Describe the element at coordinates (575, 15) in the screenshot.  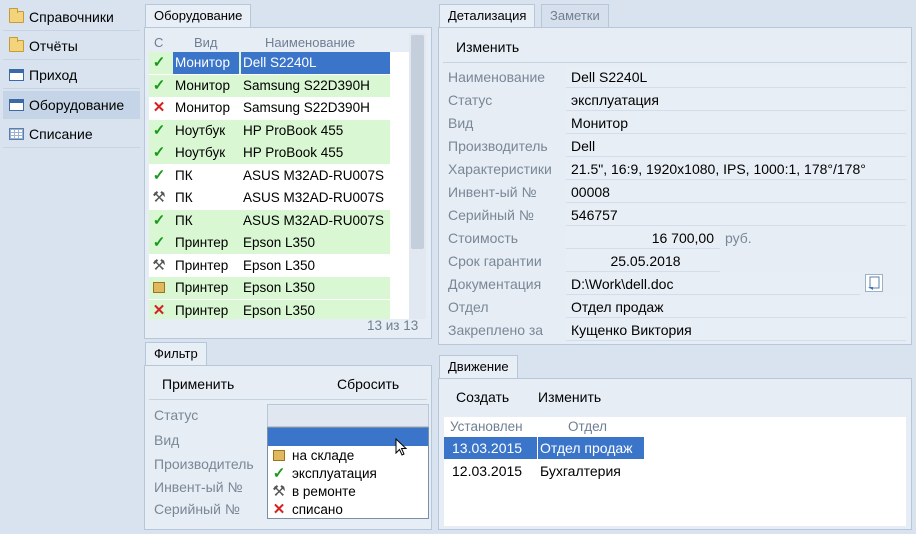
I see `tab-notes: Заметки` at that location.